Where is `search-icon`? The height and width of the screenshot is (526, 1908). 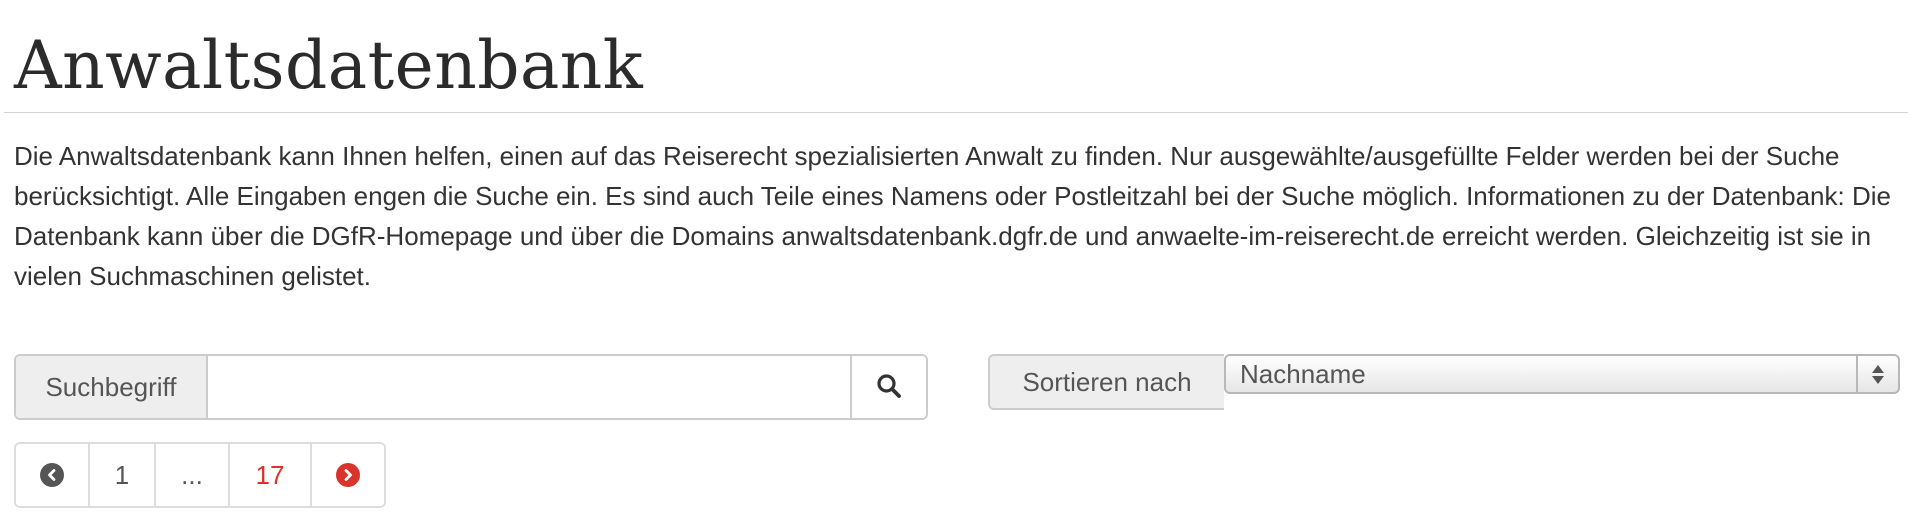
search-icon is located at coordinates (889, 387).